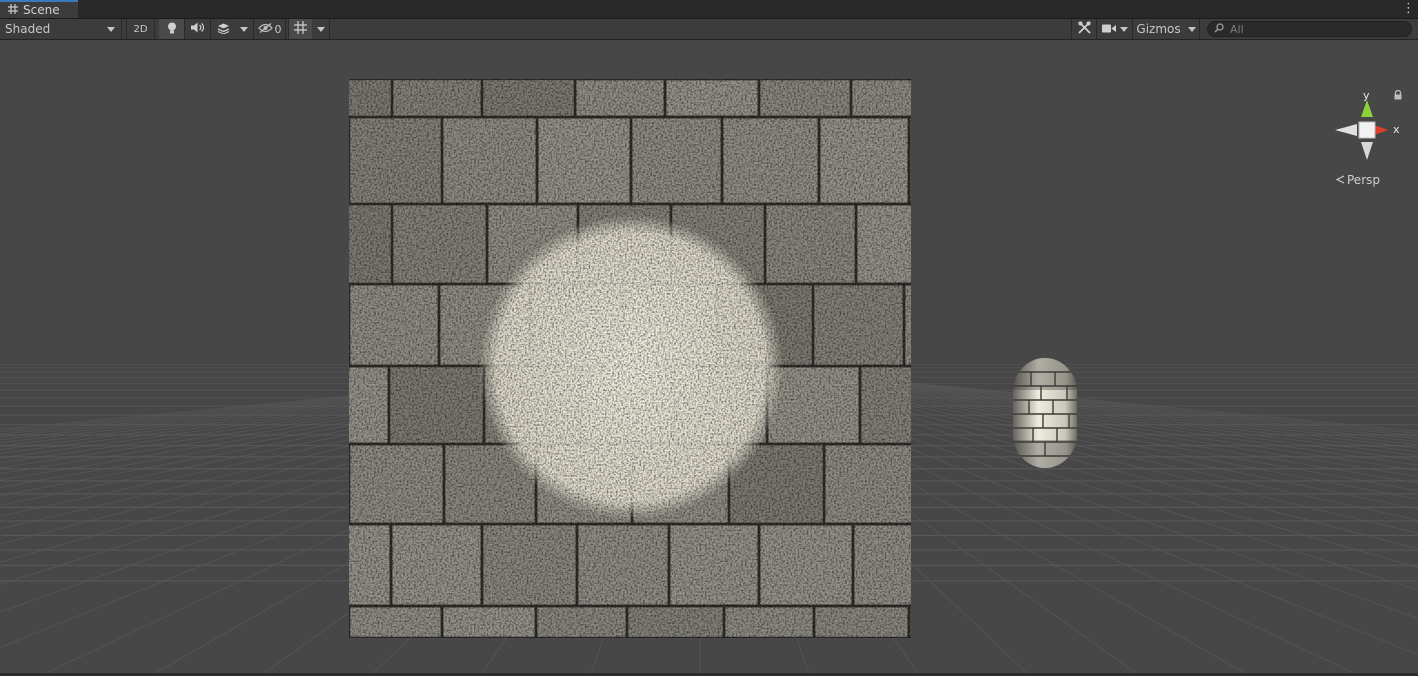  I want to click on tab-scene: Scene, so click(39, 9).